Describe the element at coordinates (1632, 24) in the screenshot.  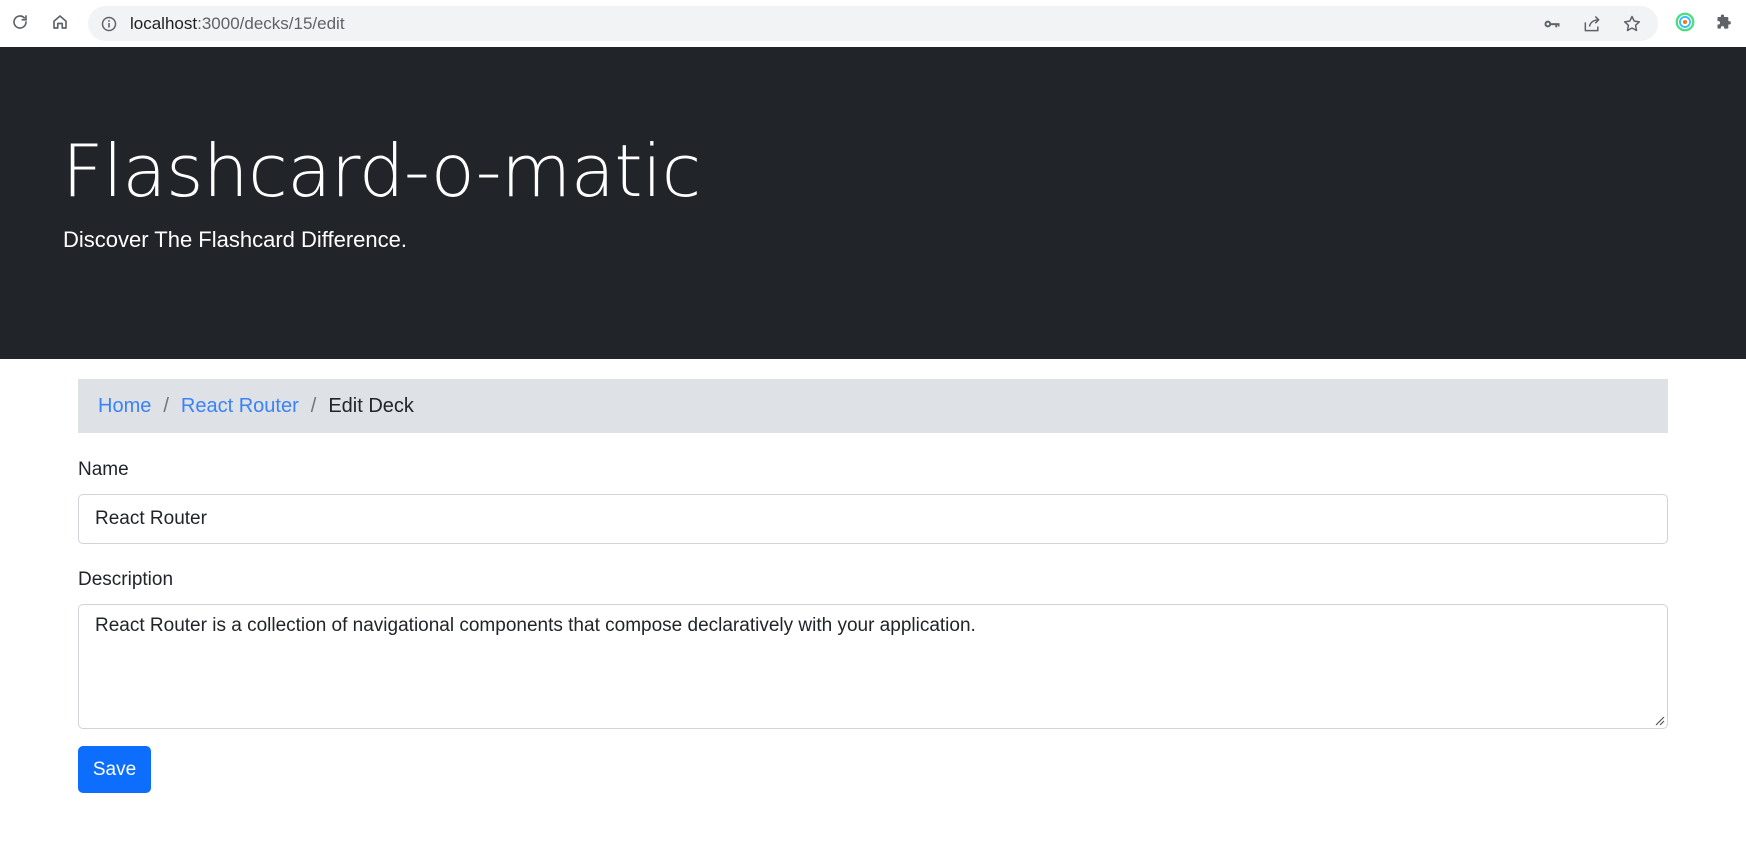
I see `star-icon` at that location.